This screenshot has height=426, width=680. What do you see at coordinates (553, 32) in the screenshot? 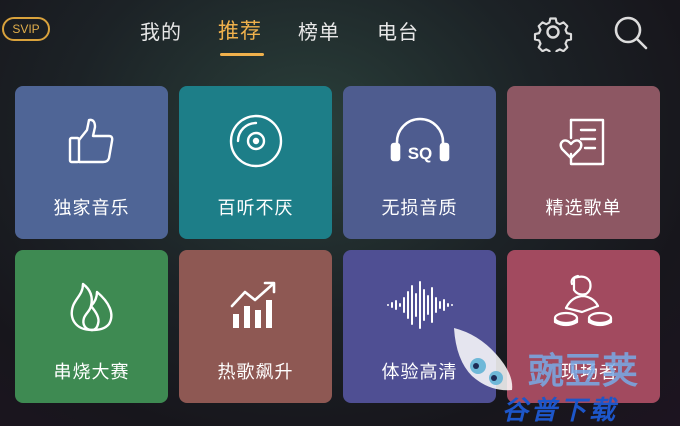
I see `gear-icon` at bounding box center [553, 32].